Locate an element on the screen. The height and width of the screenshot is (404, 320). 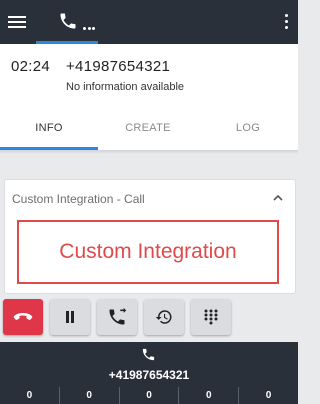
tab-create: CREATE is located at coordinates (148, 131).